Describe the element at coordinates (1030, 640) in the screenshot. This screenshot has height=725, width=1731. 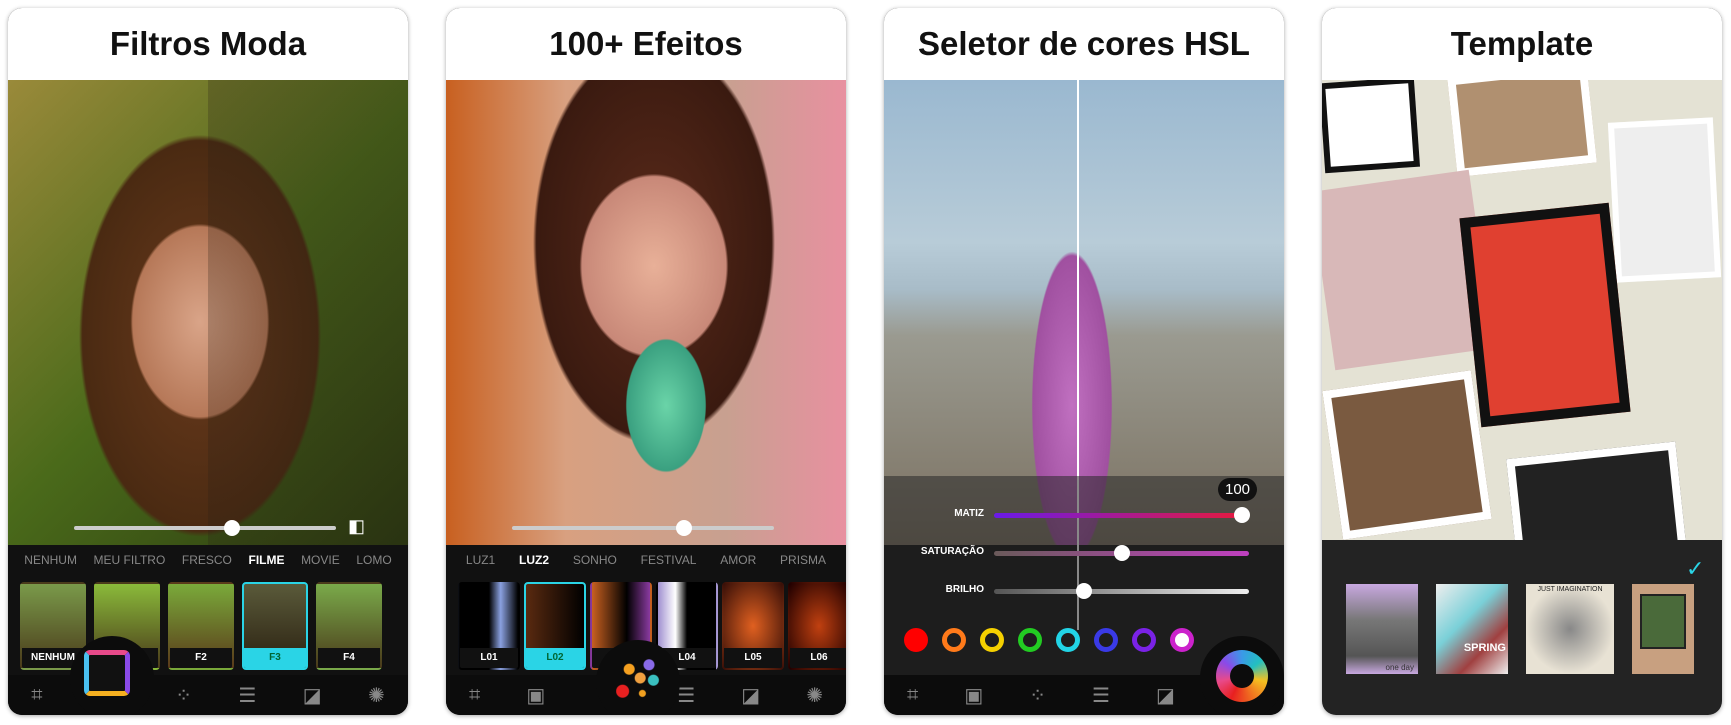
I see `swatch-green` at that location.